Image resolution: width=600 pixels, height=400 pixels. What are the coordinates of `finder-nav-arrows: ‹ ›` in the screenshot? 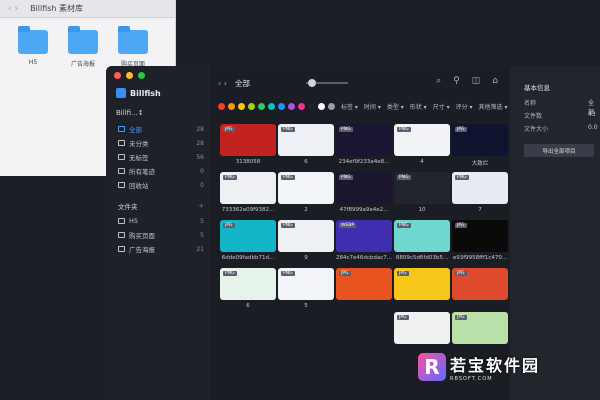 It's located at (13, 9).